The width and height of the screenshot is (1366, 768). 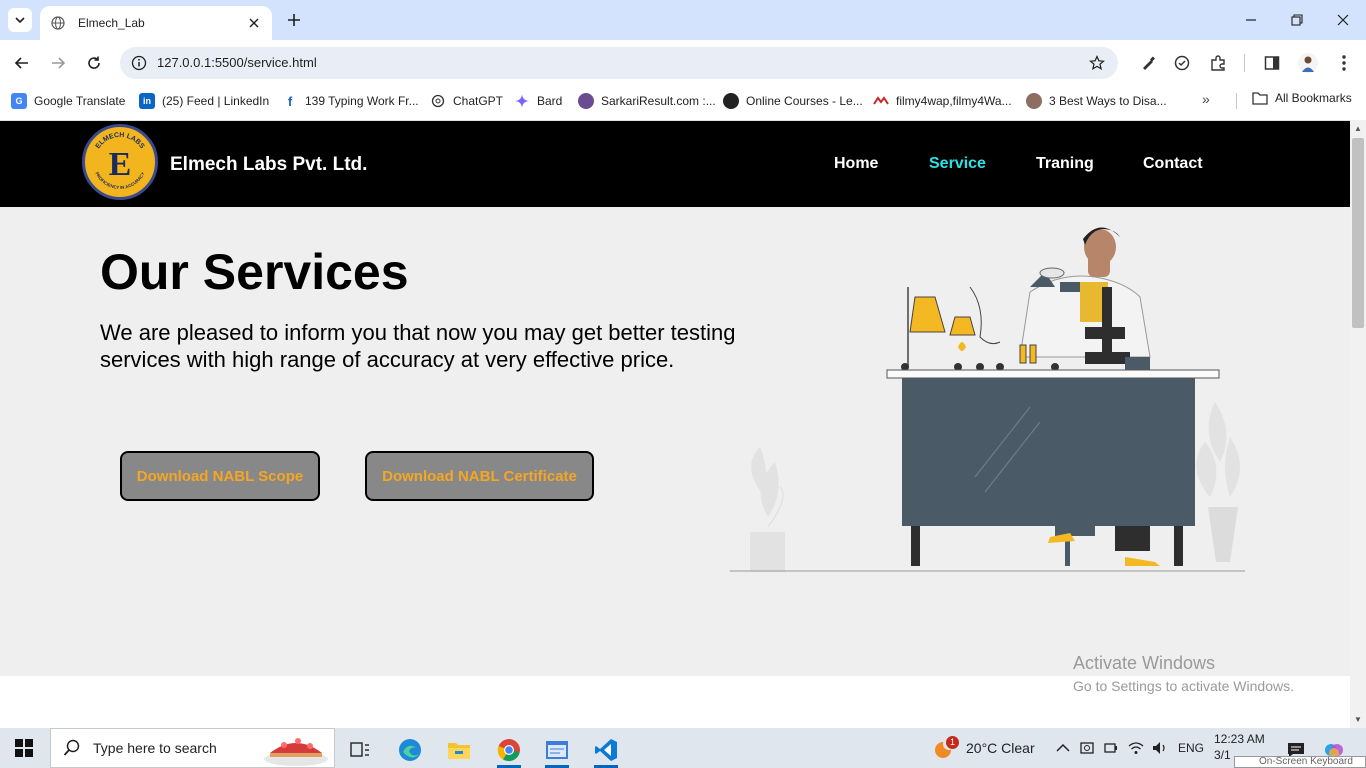 What do you see at coordinates (1358, 719) in the screenshot?
I see `scroll-down-icon: ▼` at bounding box center [1358, 719].